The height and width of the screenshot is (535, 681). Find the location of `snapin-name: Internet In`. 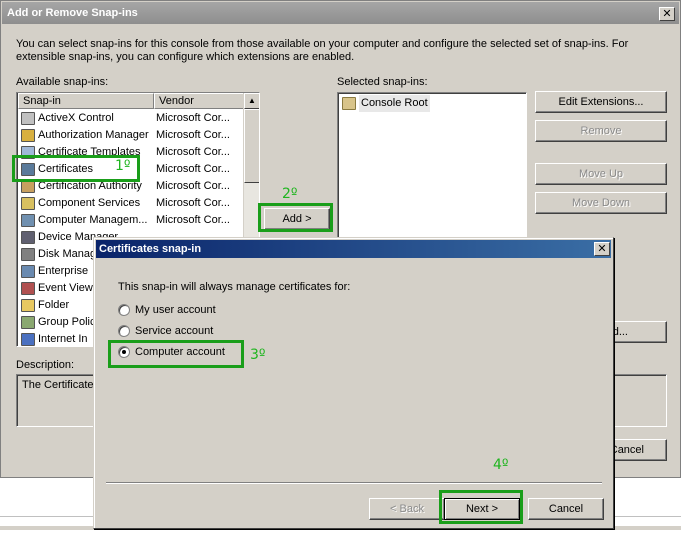

snapin-name: Internet In is located at coordinates (63, 339).